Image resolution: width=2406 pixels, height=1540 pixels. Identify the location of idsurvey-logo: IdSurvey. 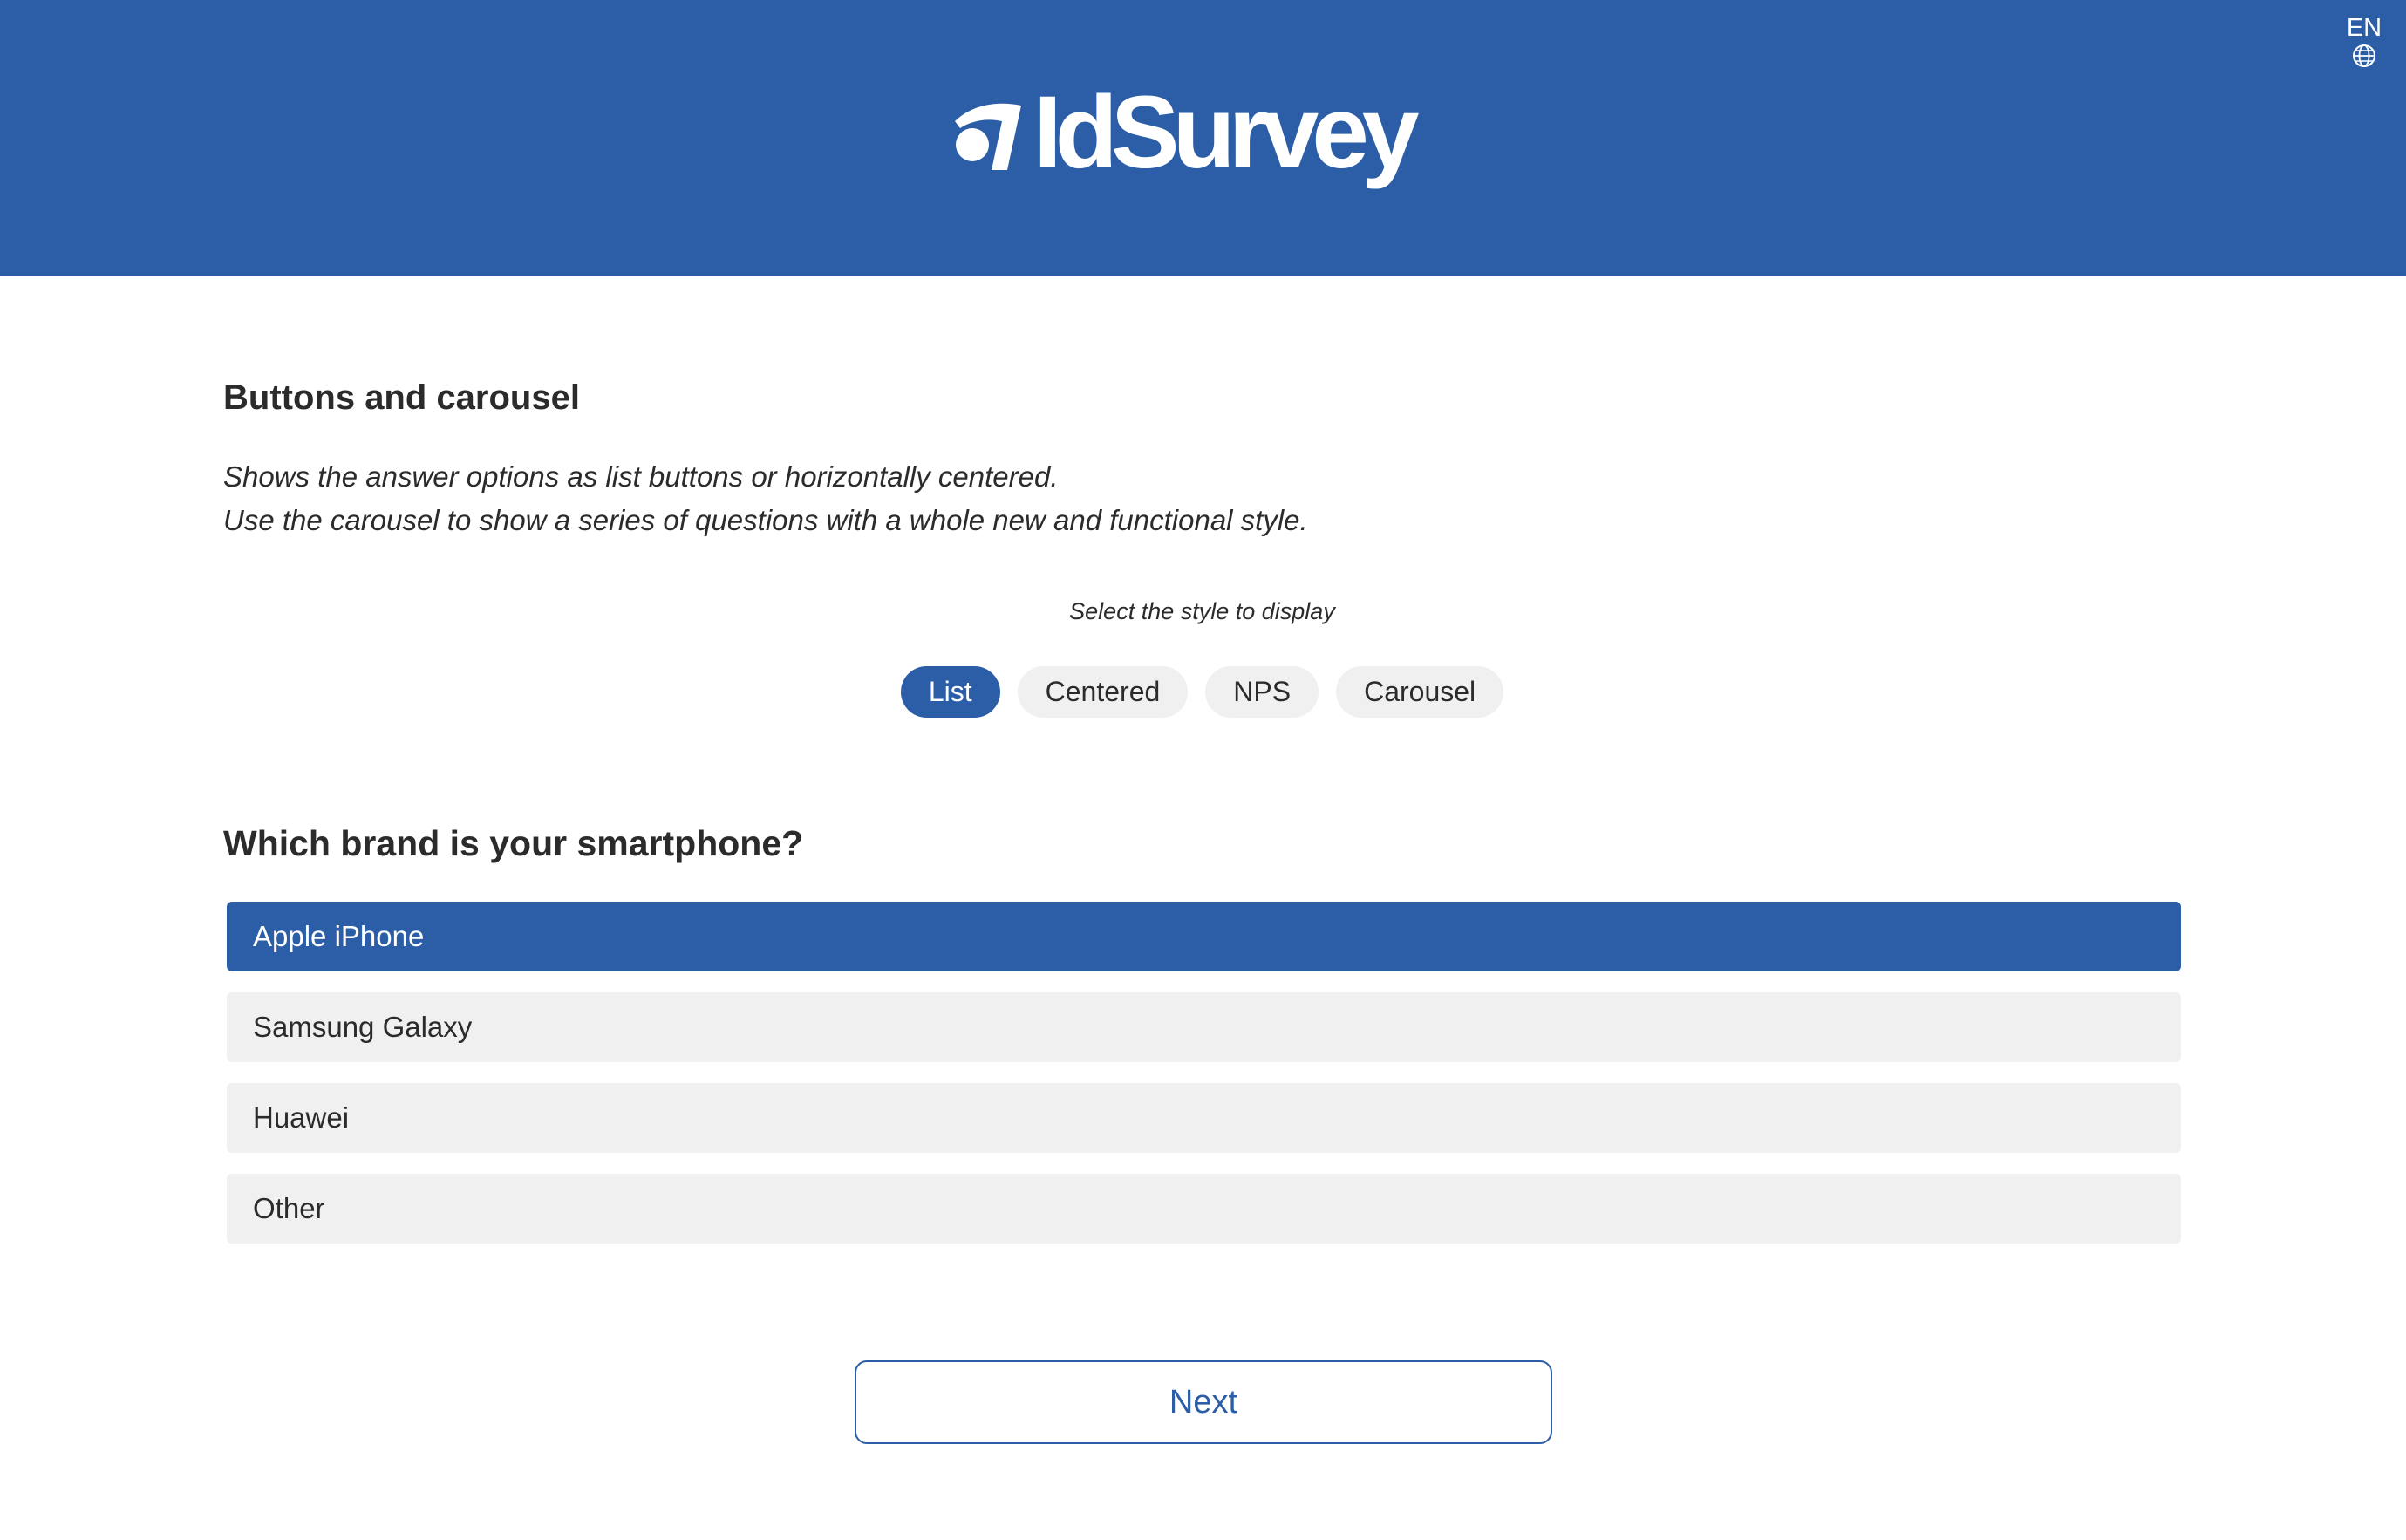
(1182, 136).